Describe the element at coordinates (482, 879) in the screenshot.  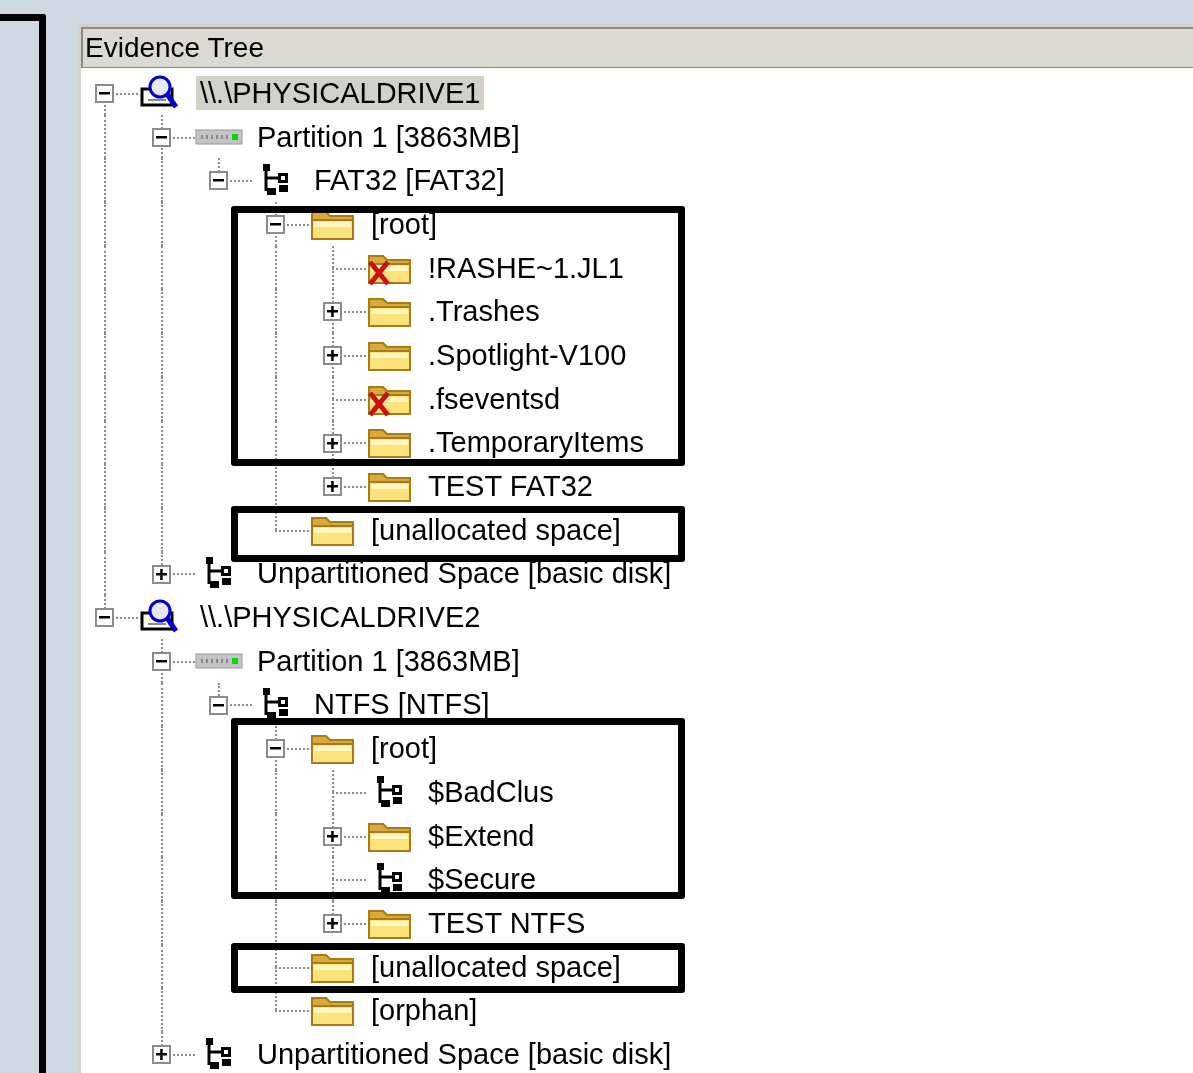
I see `tree-node-label: $Secure` at that location.